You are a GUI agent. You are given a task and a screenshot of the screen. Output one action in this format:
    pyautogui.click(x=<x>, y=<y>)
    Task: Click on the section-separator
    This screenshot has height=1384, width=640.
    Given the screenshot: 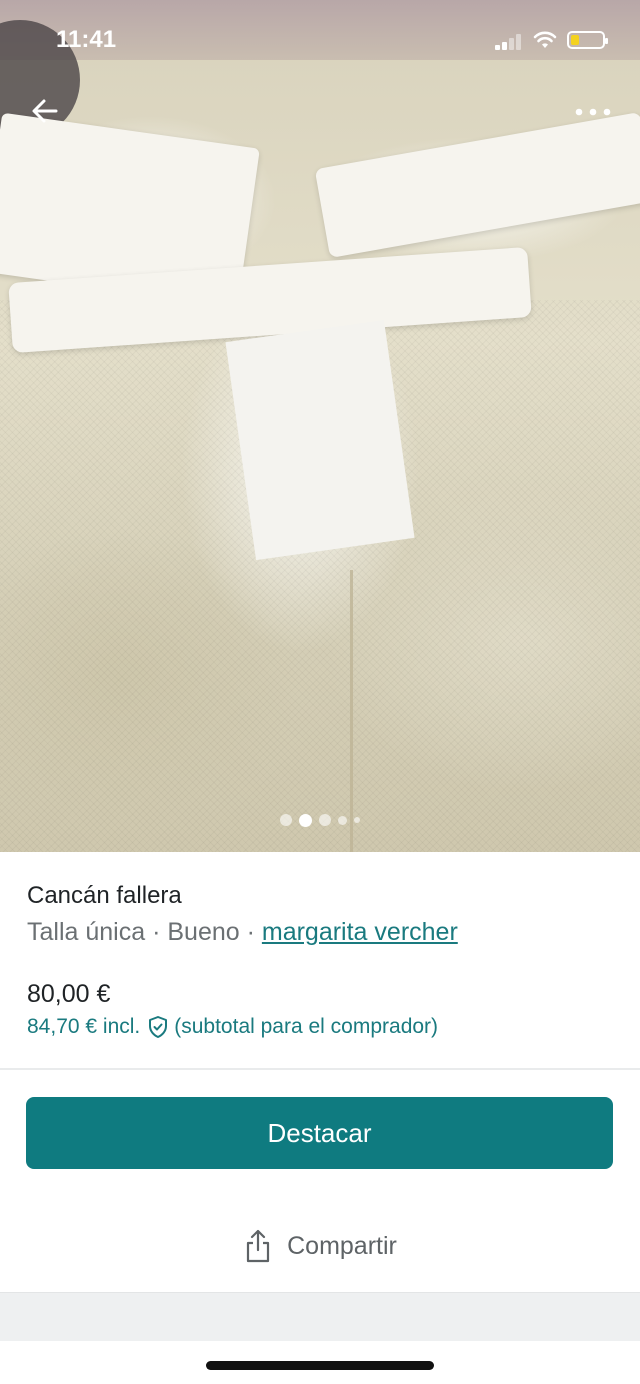 What is the action you would take?
    pyautogui.click(x=320, y=1316)
    